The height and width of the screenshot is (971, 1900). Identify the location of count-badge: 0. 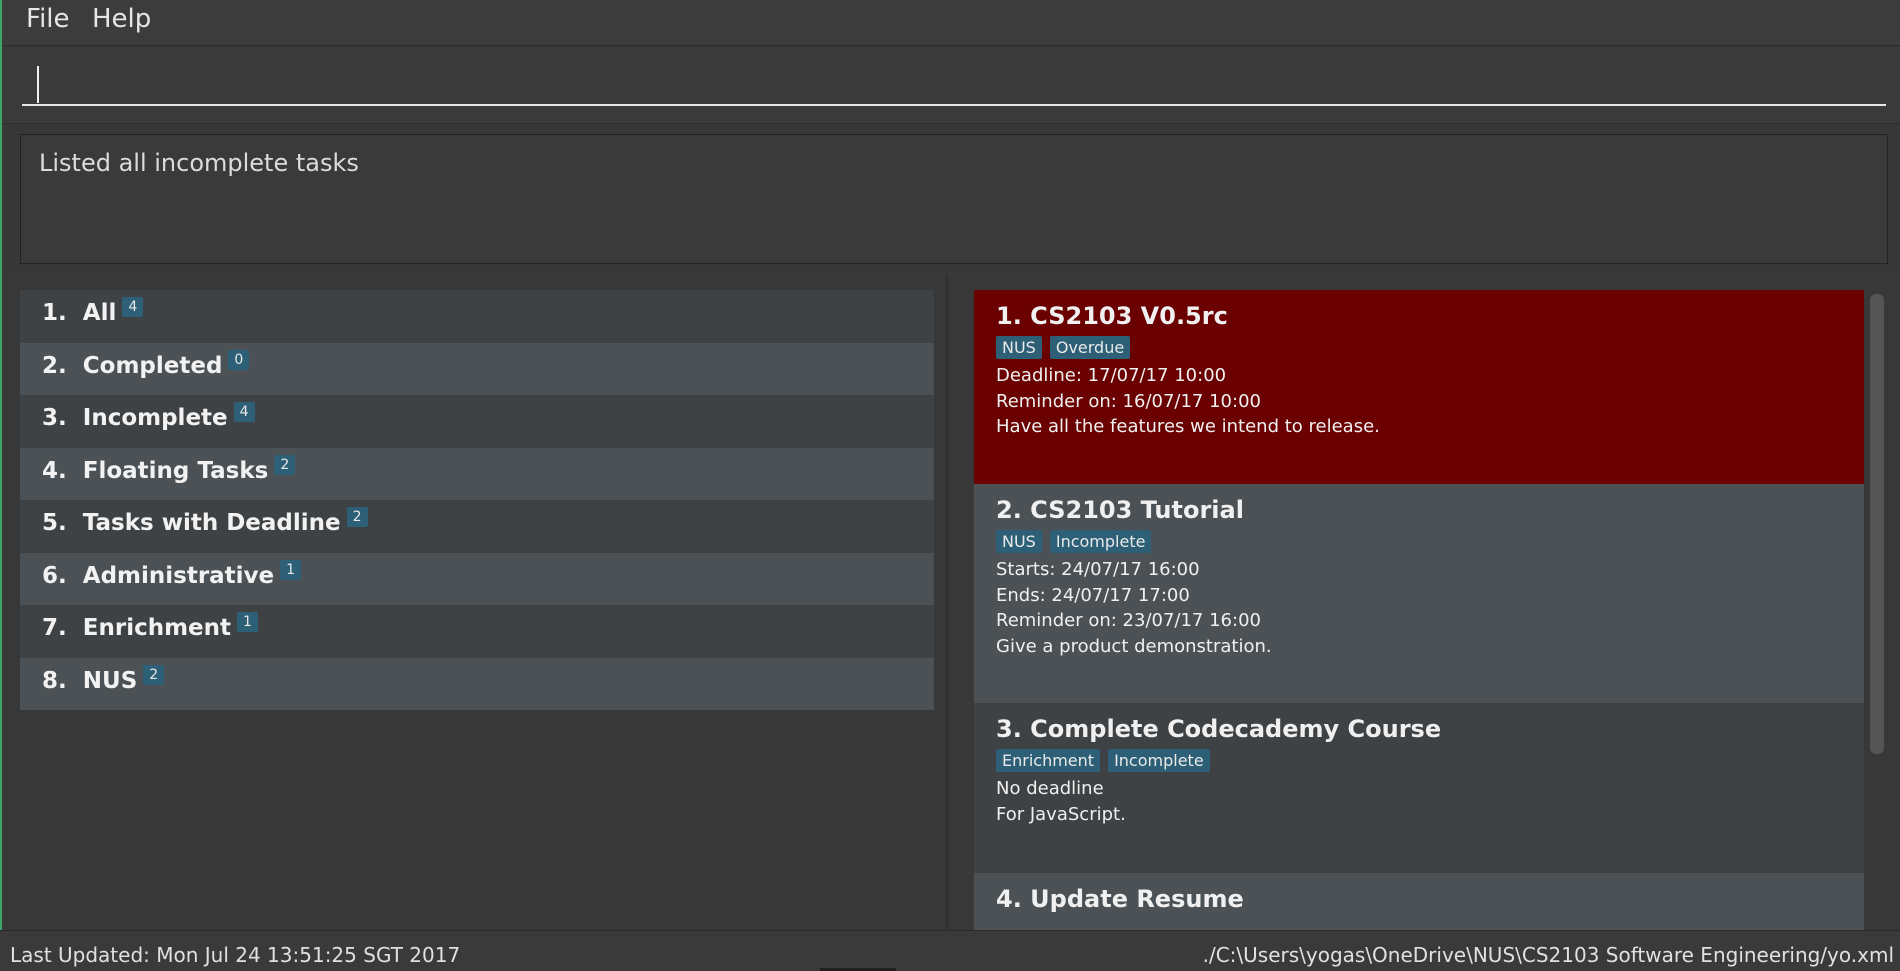
(239, 359).